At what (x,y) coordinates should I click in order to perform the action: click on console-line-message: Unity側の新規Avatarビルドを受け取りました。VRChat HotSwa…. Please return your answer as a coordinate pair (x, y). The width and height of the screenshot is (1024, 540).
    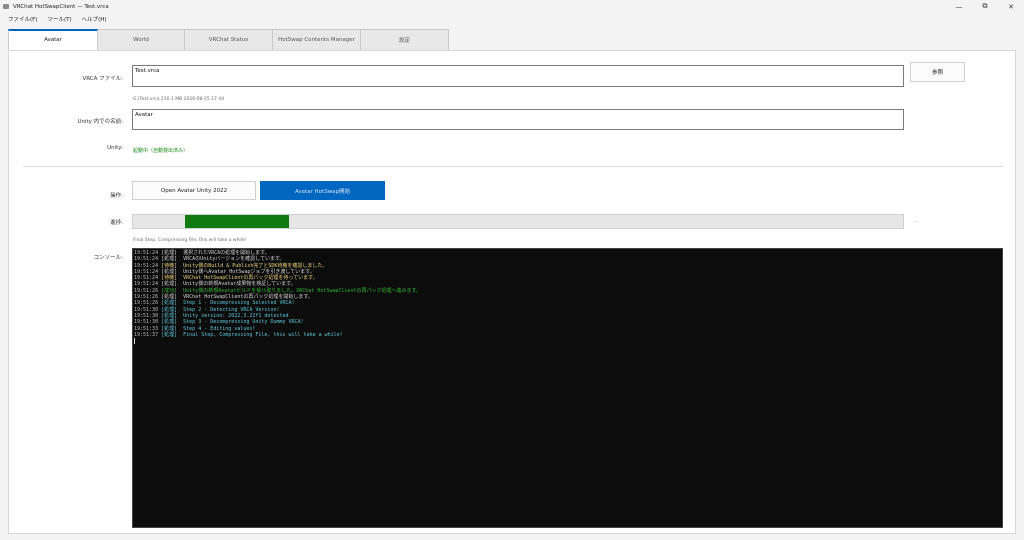
    Looking at the image, I should click on (302, 290).